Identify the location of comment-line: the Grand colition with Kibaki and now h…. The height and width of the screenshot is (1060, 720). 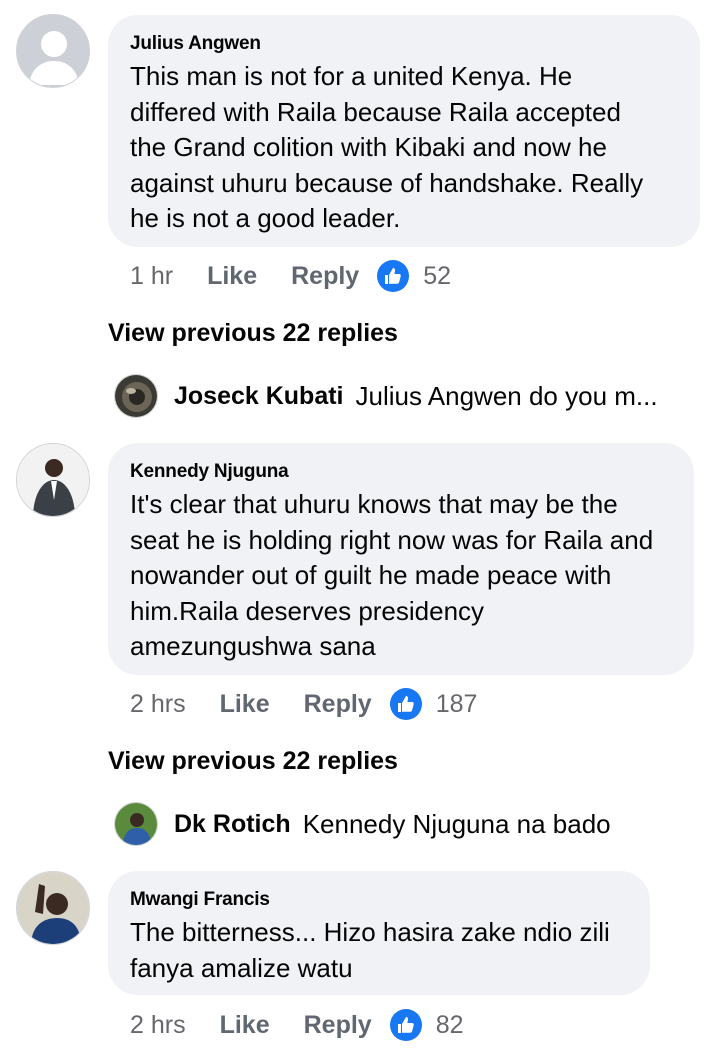
(368, 147).